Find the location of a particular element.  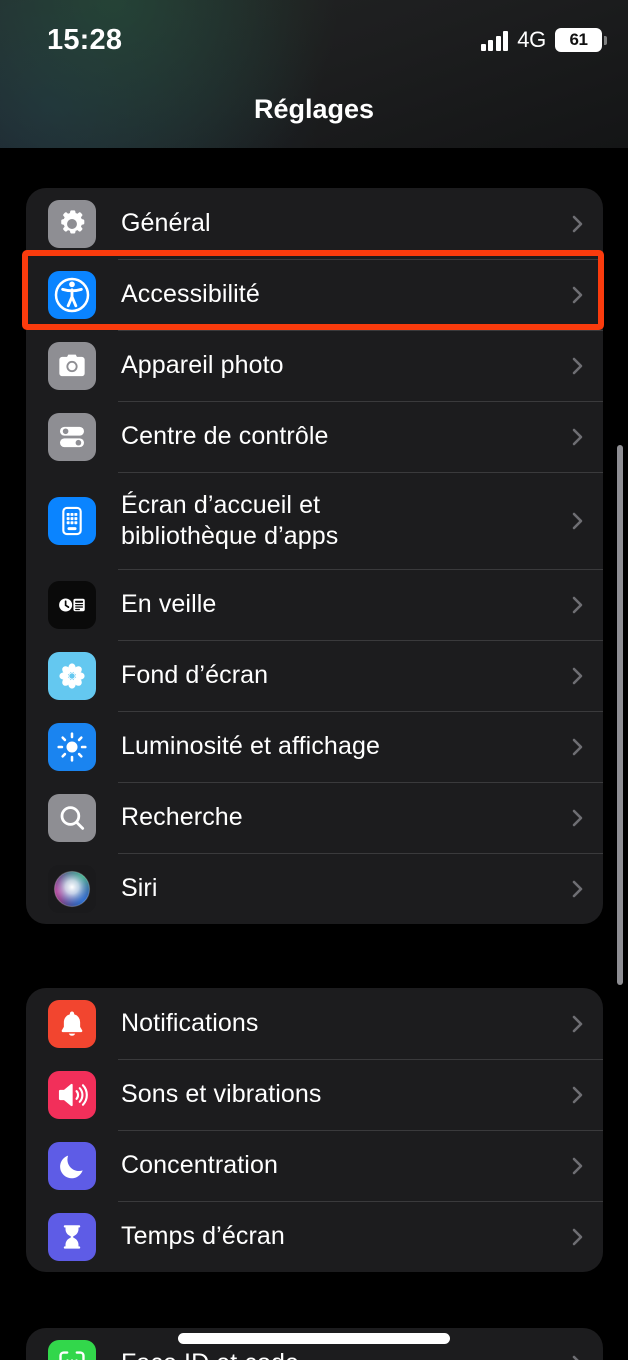

home-screen-icon is located at coordinates (72, 520).